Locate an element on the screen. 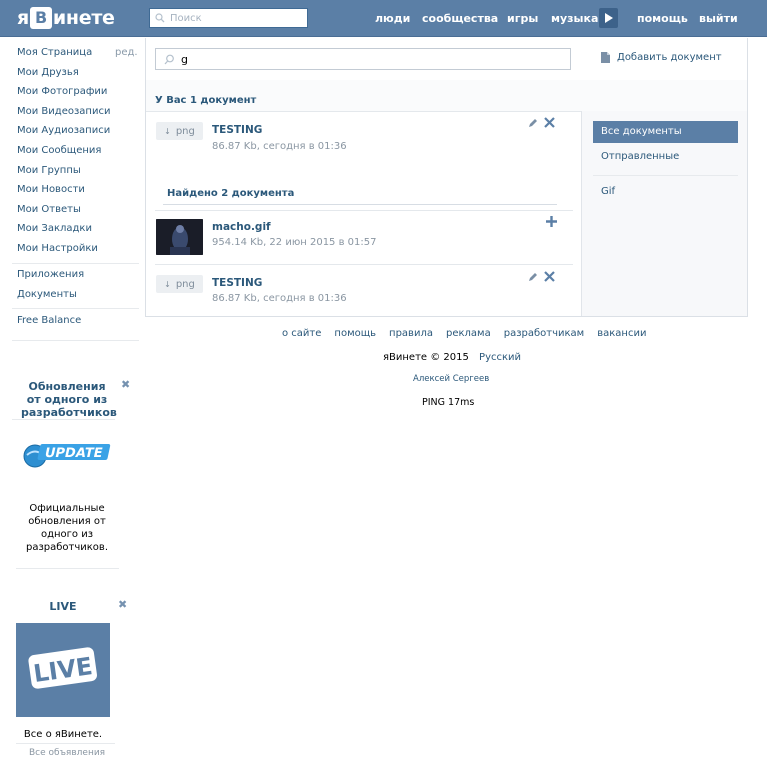  ad-live-image: LIVE is located at coordinates (63, 670).